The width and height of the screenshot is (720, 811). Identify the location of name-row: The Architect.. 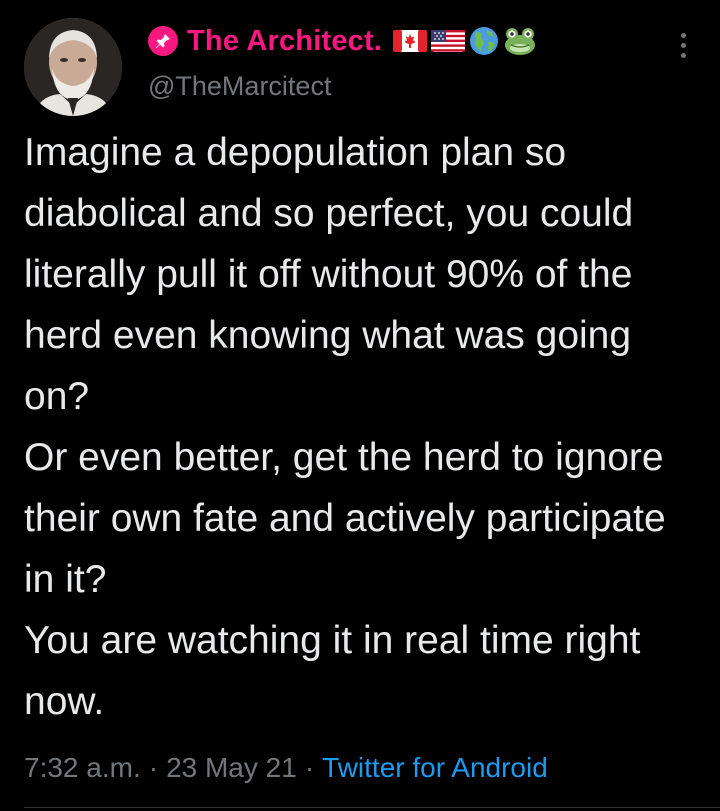
(342, 41).